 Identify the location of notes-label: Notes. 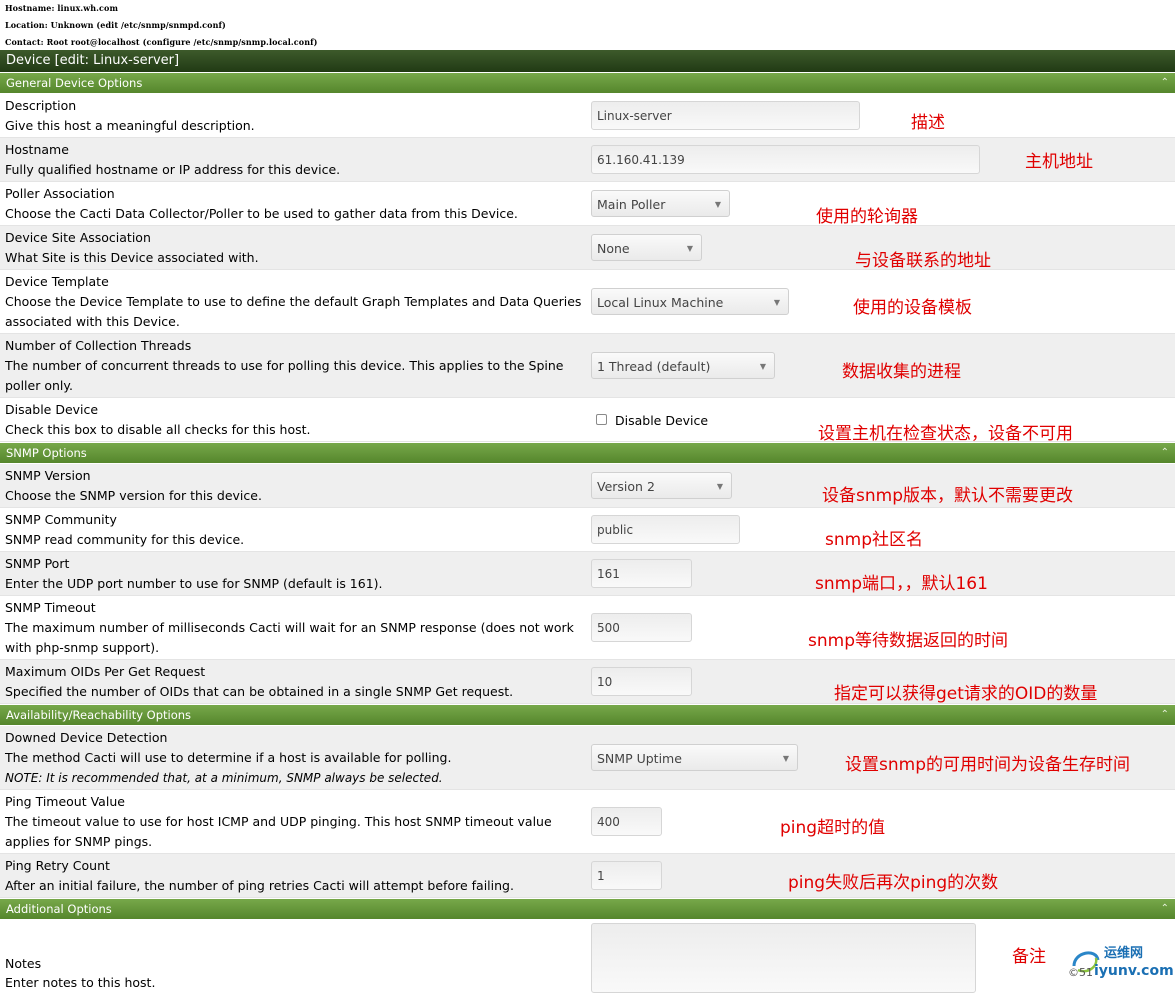
(23, 963).